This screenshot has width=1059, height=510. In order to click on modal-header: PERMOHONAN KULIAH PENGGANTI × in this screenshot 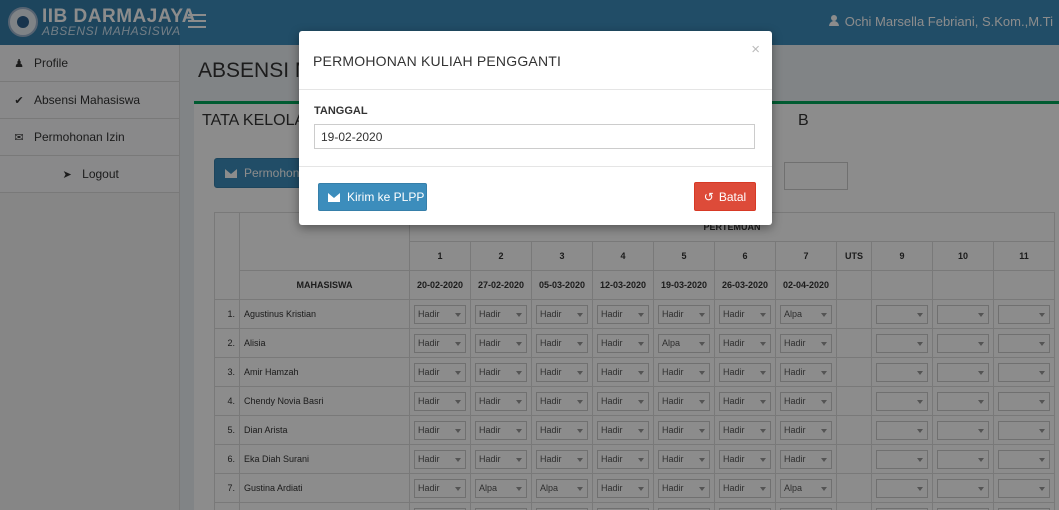, I will do `click(535, 60)`.